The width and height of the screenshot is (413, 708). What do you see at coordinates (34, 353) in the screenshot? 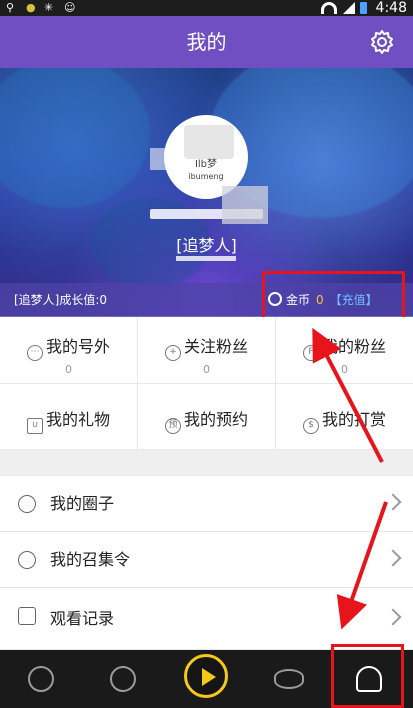
I see `haowai-icon: ⋯` at bounding box center [34, 353].